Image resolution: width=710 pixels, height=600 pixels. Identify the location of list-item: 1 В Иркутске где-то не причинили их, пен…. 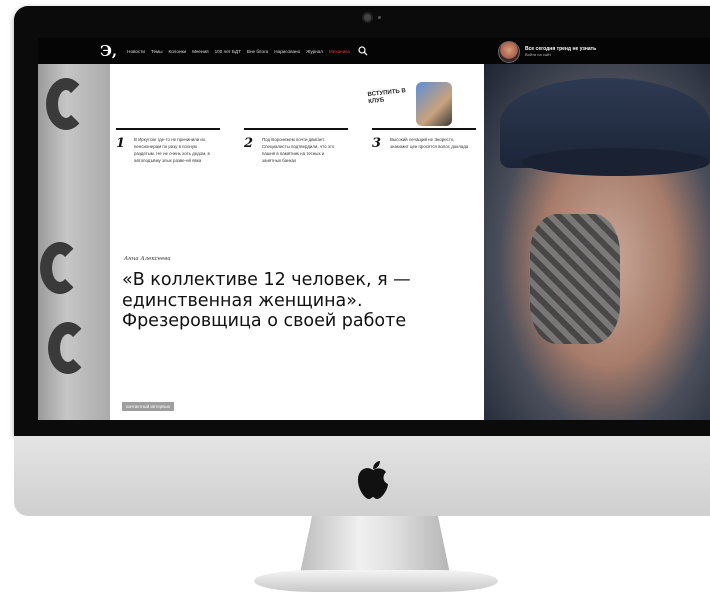
(168, 146).